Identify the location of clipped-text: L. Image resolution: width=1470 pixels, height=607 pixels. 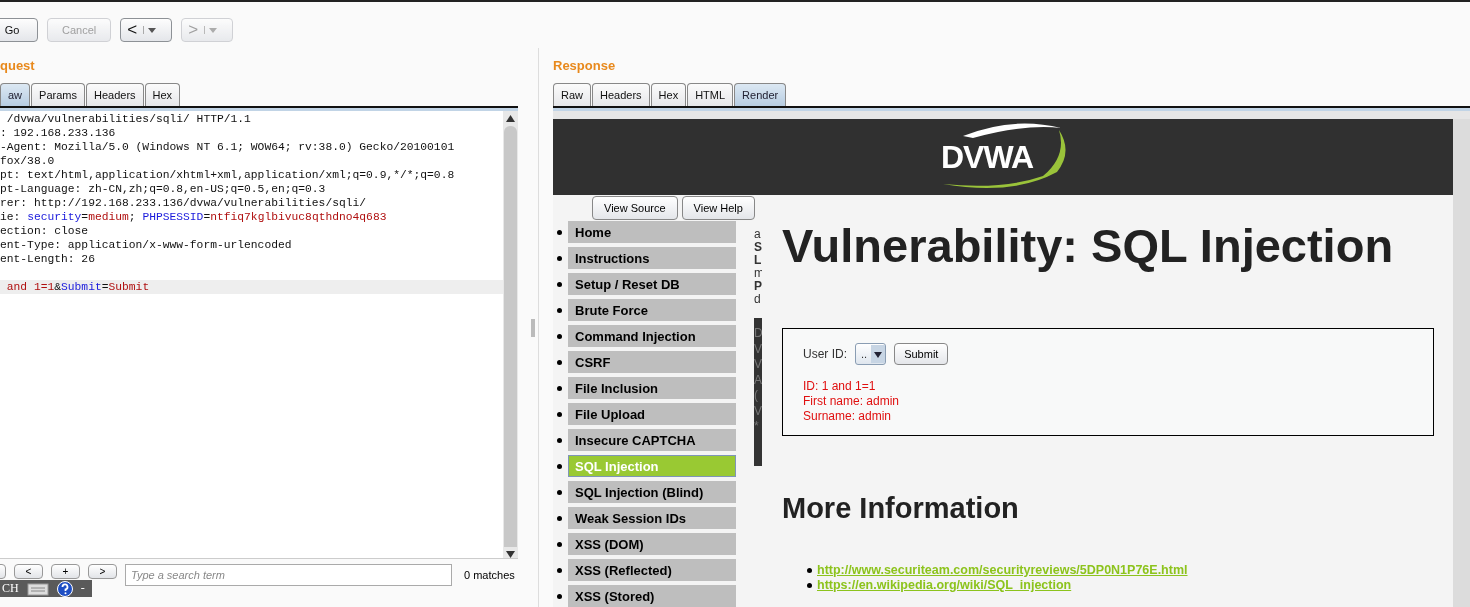
(758, 260).